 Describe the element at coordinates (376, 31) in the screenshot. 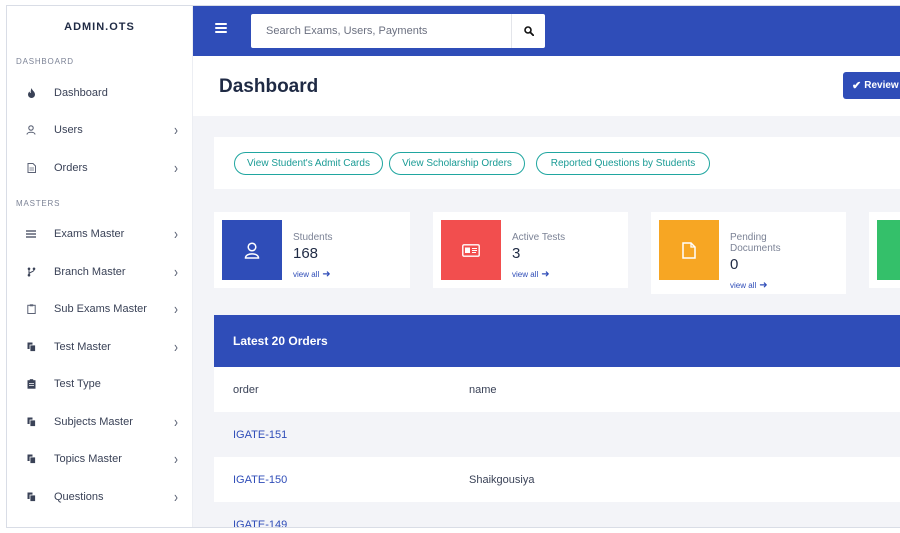

I see `search-input` at that location.